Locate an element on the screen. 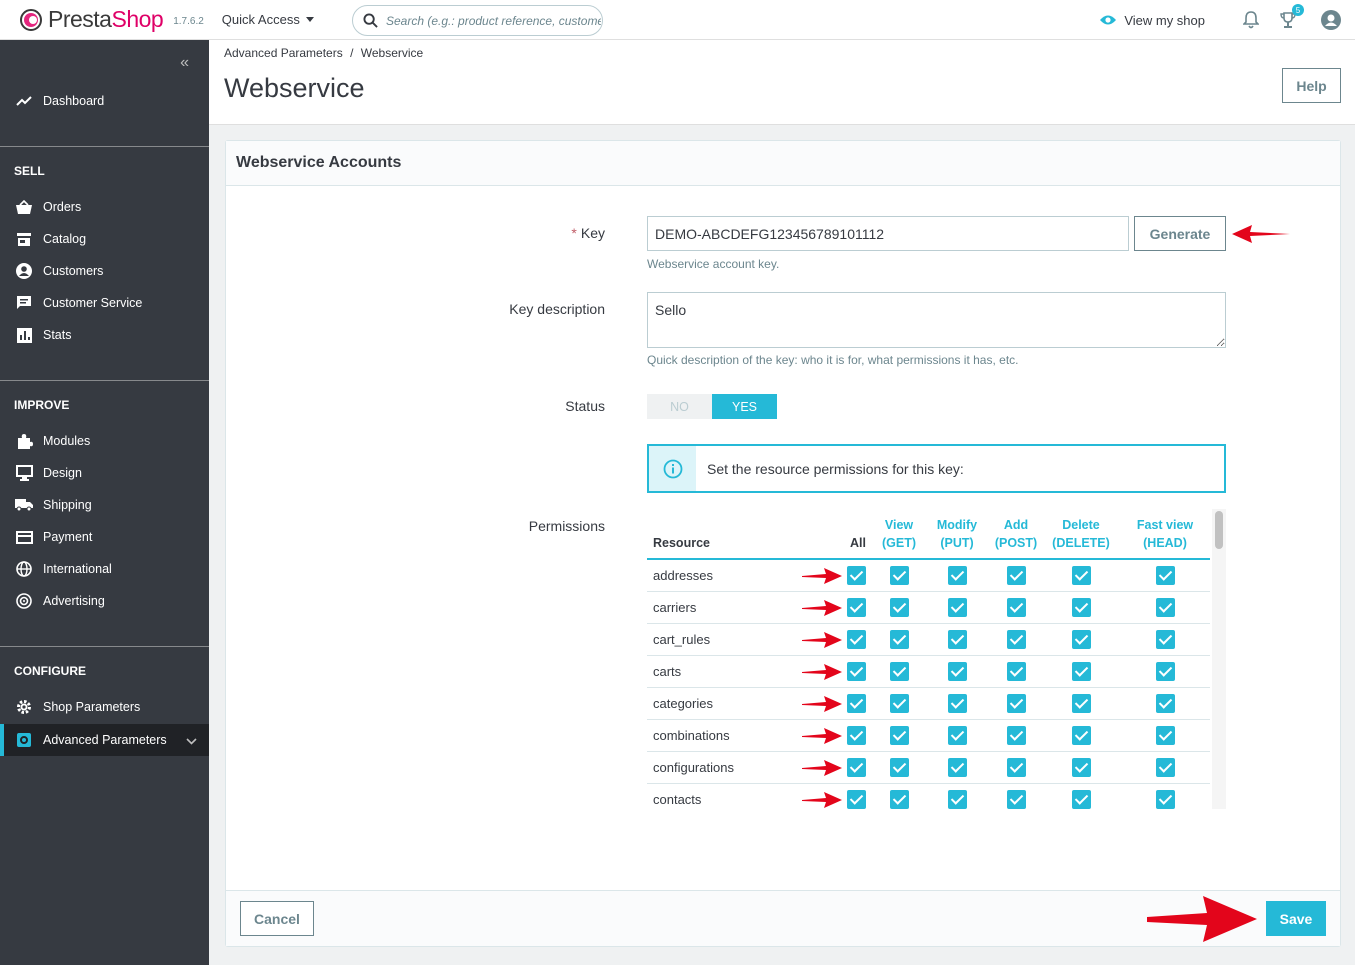  user-account-icon is located at coordinates (1331, 20).